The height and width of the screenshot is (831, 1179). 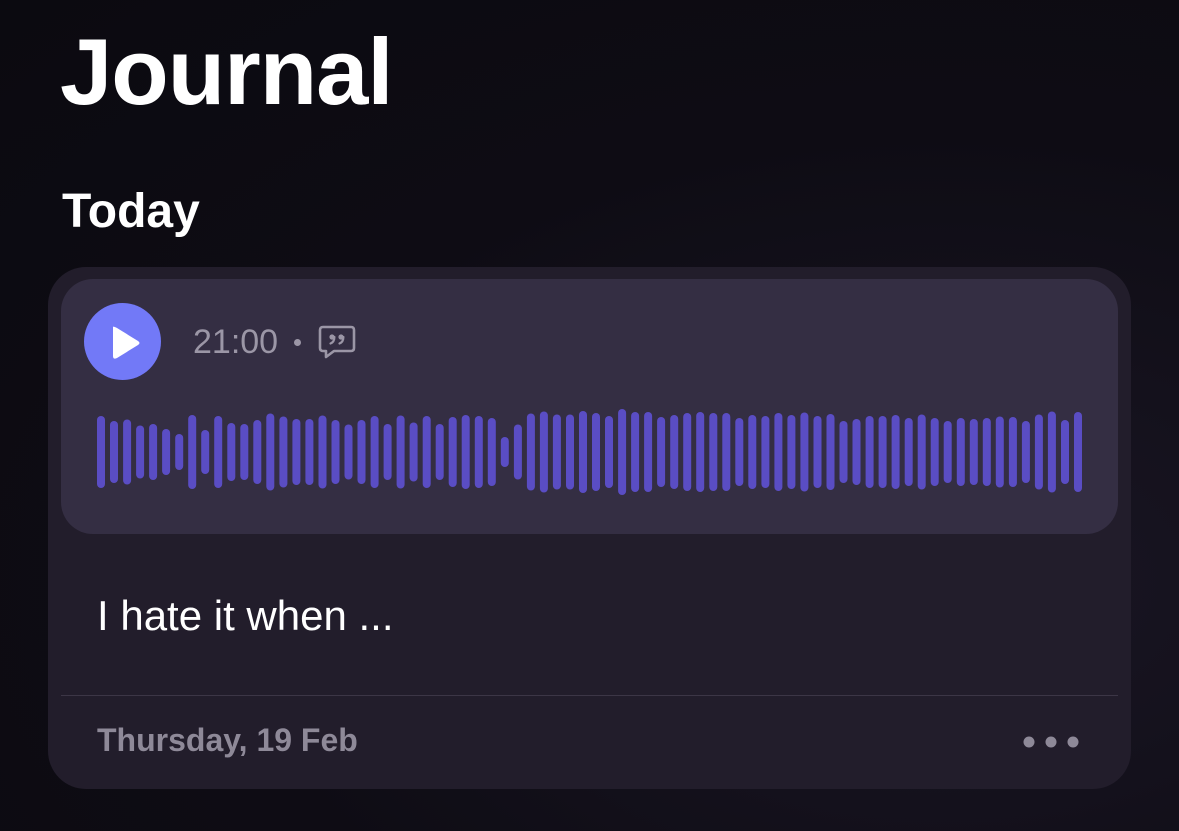 I want to click on divider, so click(x=589, y=695).